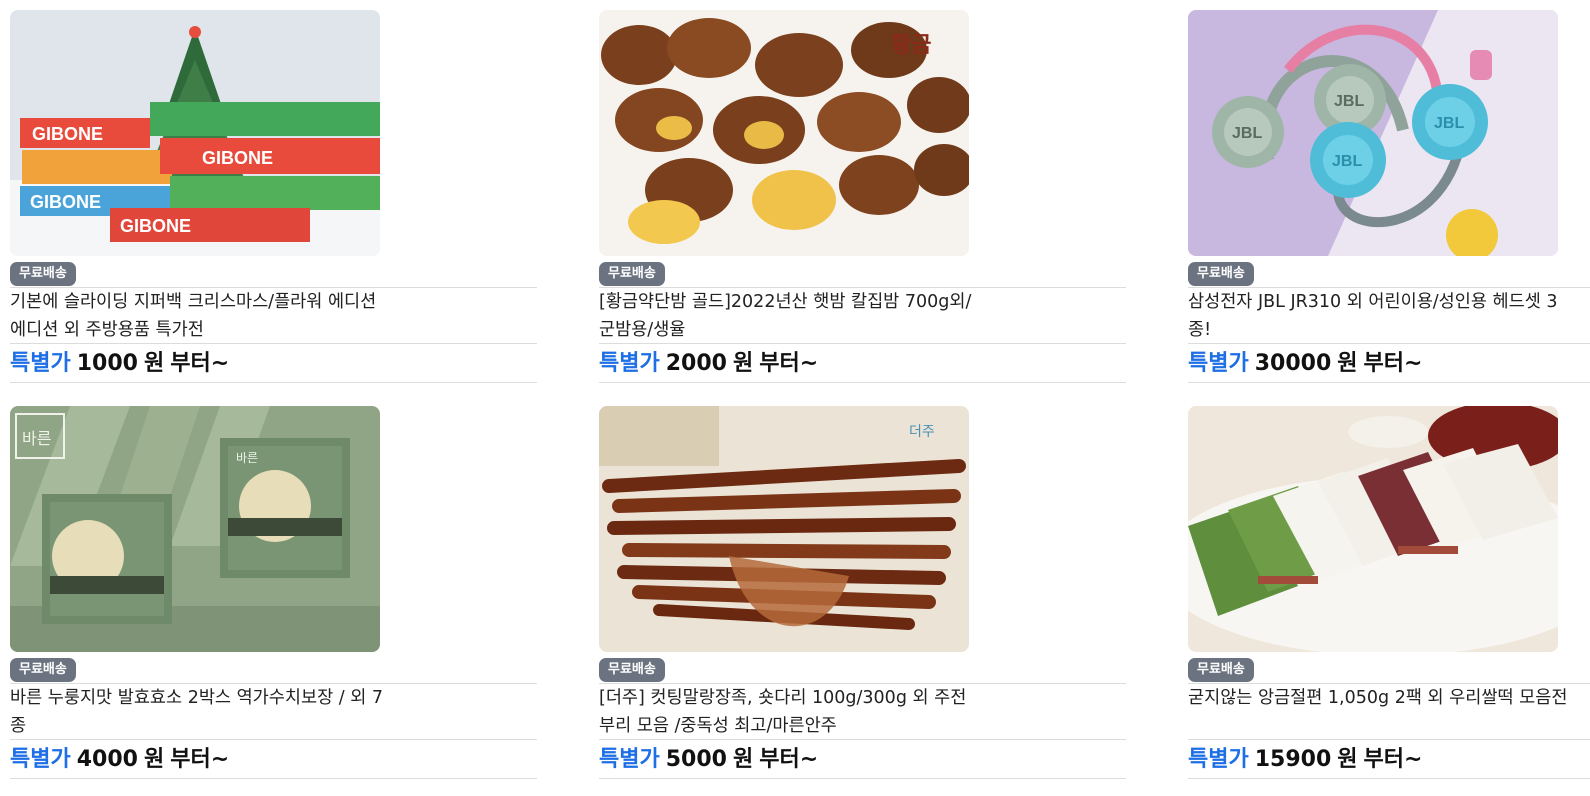 This screenshot has width=1590, height=796. I want to click on brand-logo-text: 바른, so click(36, 438).